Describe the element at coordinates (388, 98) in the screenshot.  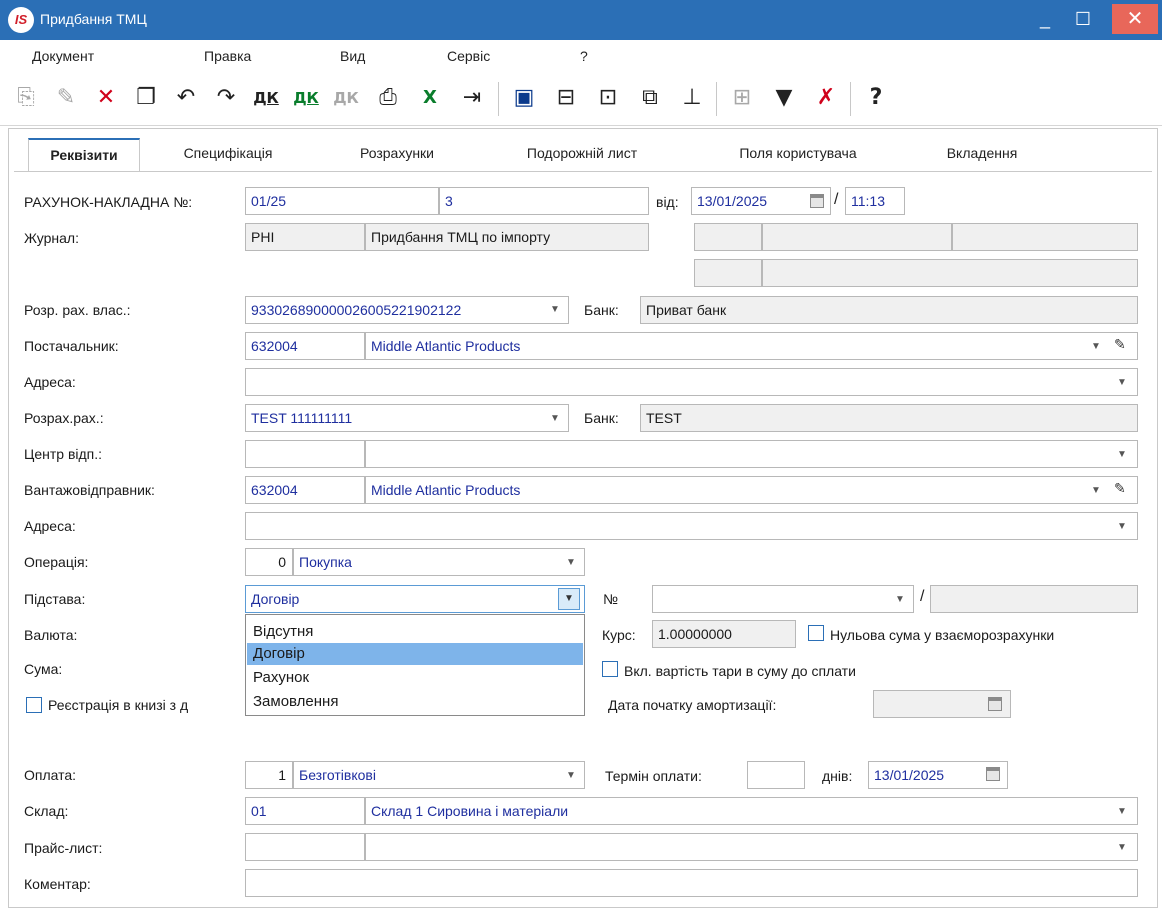
I see `print-icon: ⎙` at that location.